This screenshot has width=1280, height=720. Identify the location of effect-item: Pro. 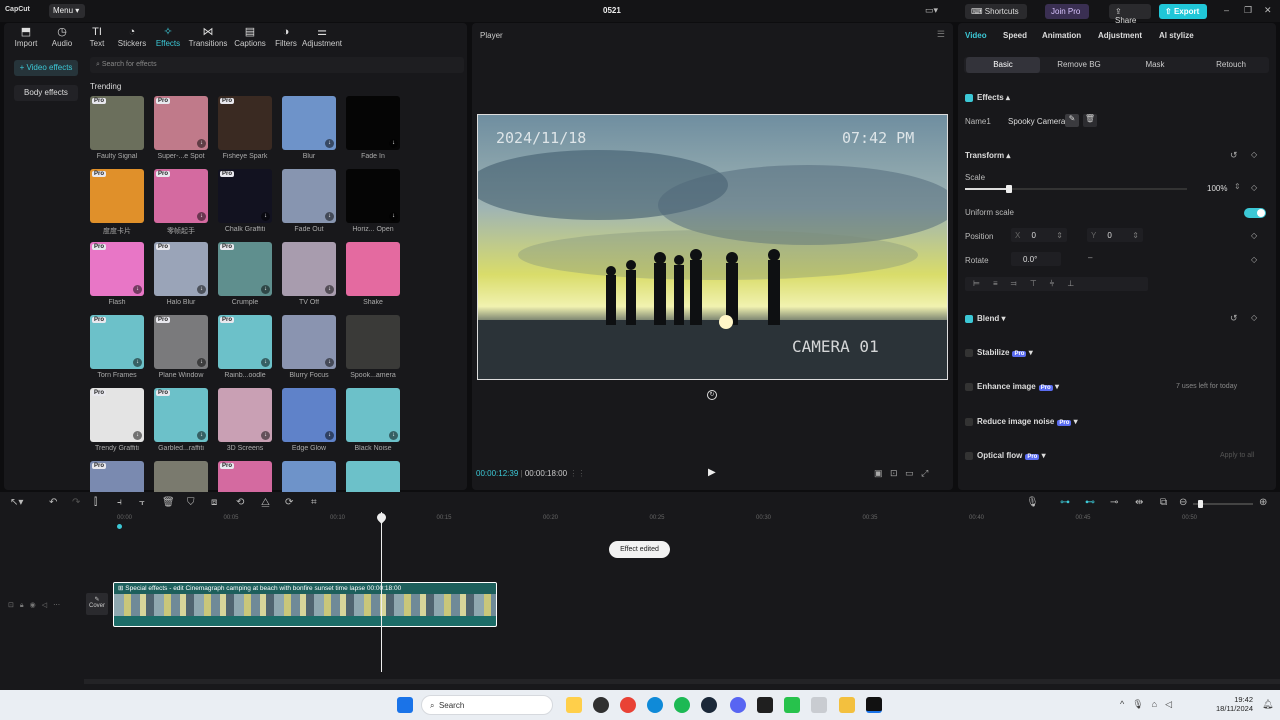
(117, 477).